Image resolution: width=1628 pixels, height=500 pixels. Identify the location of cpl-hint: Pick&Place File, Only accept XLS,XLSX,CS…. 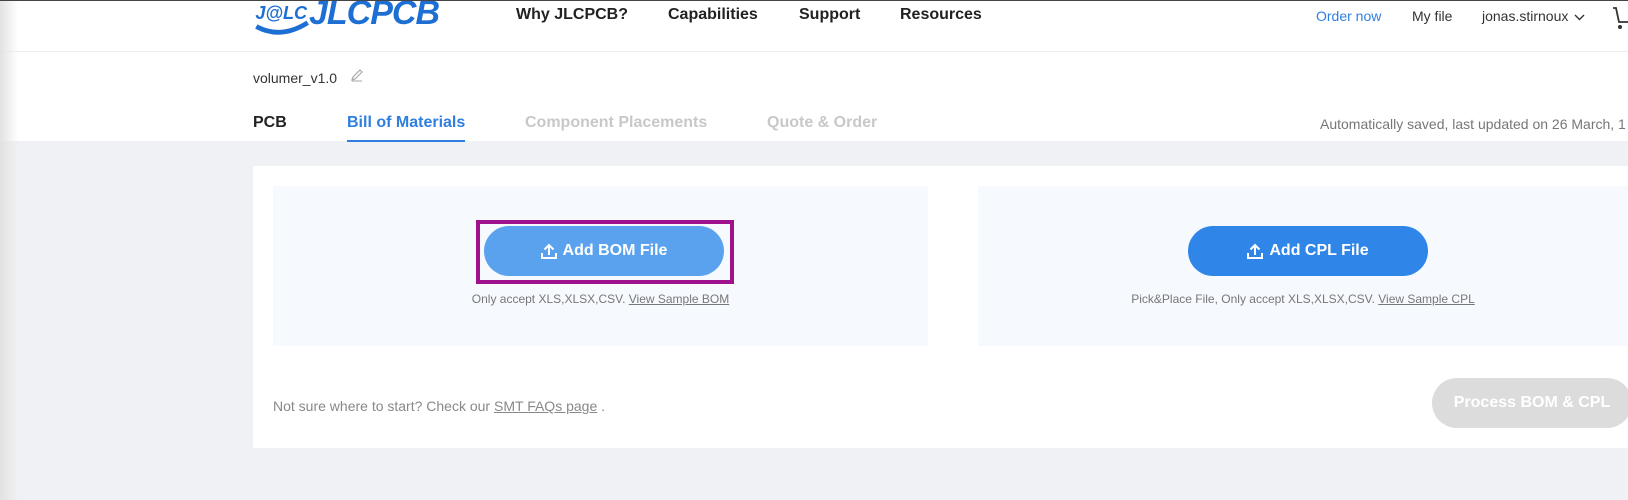
(1303, 299).